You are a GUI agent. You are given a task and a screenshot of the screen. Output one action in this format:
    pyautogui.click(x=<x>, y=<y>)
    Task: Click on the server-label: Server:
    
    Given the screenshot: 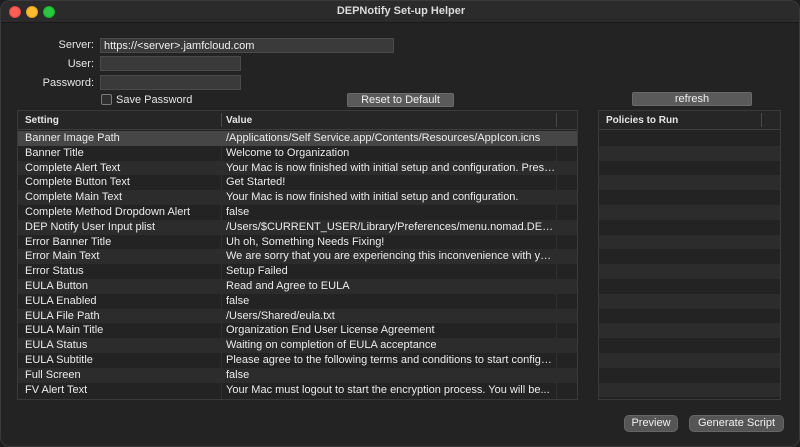 What is the action you would take?
    pyautogui.click(x=76, y=45)
    